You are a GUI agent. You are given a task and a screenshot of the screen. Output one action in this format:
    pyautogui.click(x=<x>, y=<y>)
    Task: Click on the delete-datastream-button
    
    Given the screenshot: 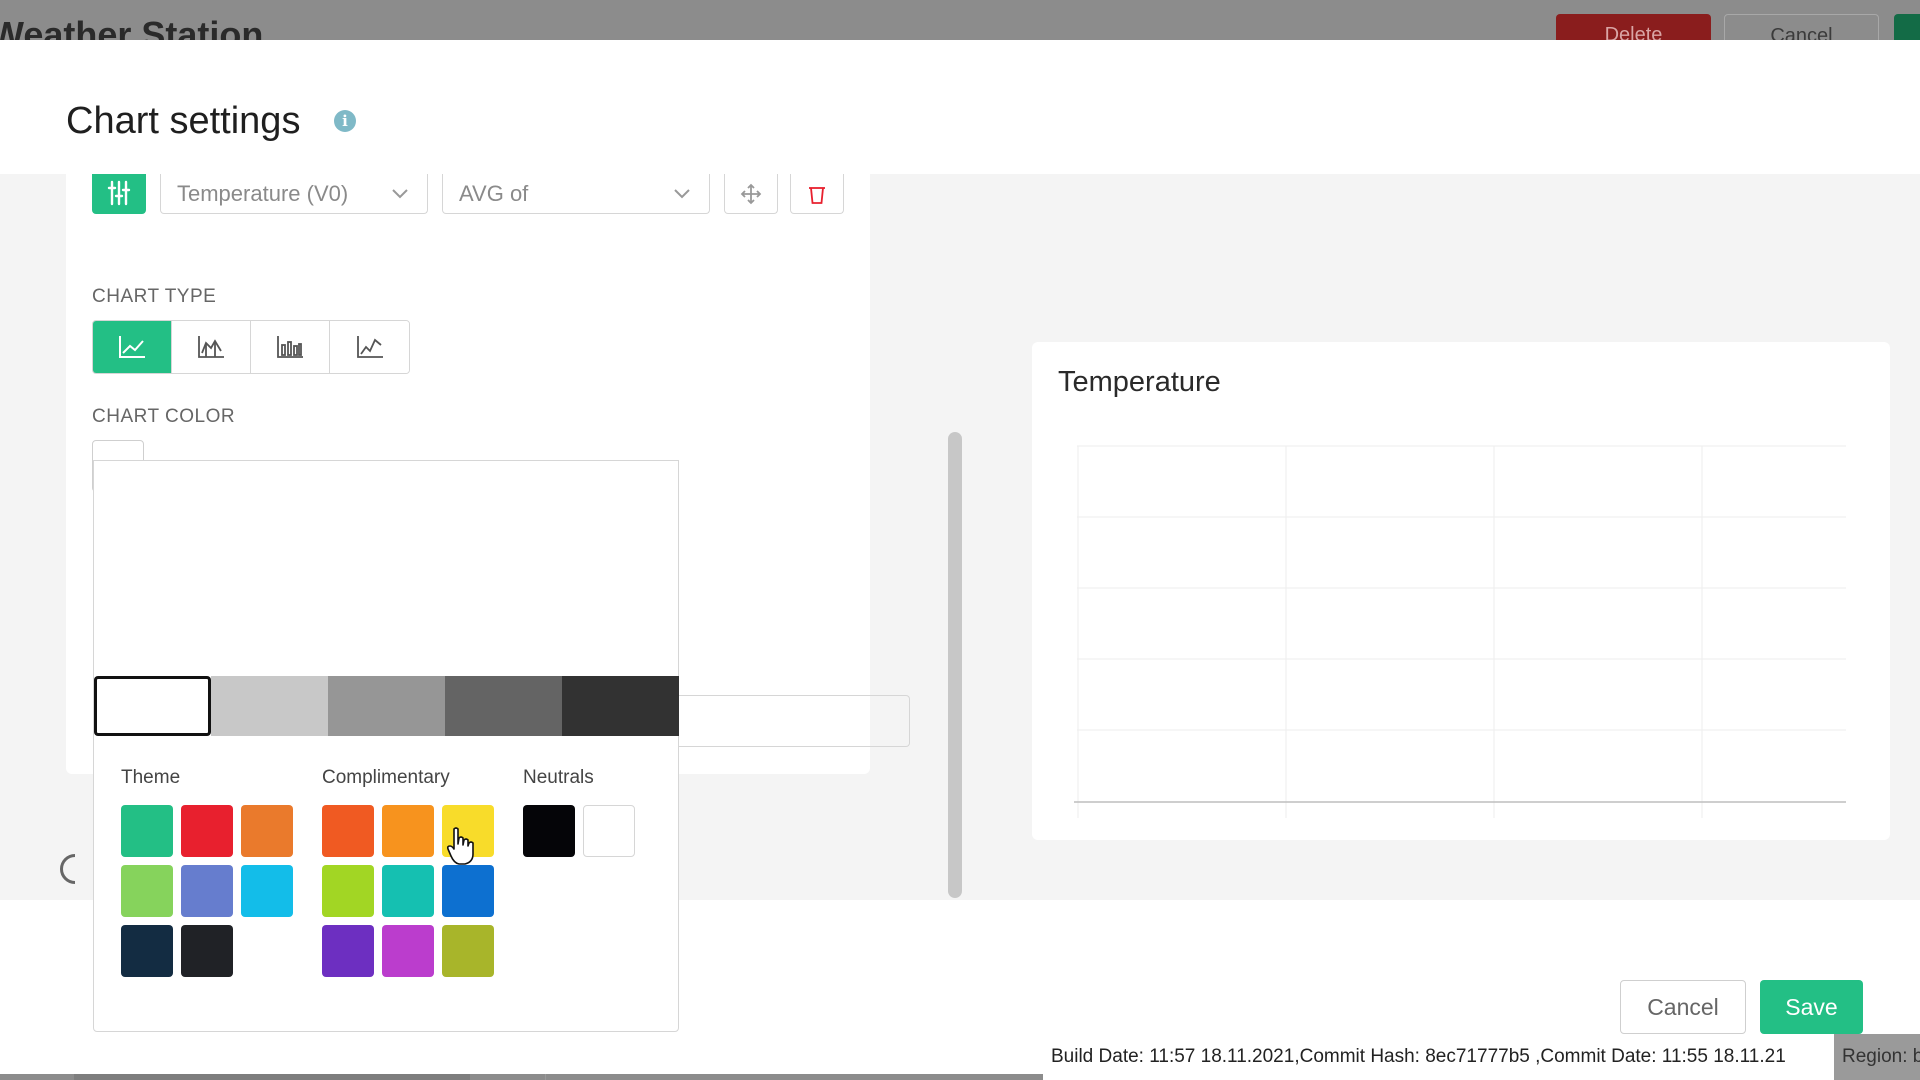 What is the action you would take?
    pyautogui.click(x=817, y=194)
    